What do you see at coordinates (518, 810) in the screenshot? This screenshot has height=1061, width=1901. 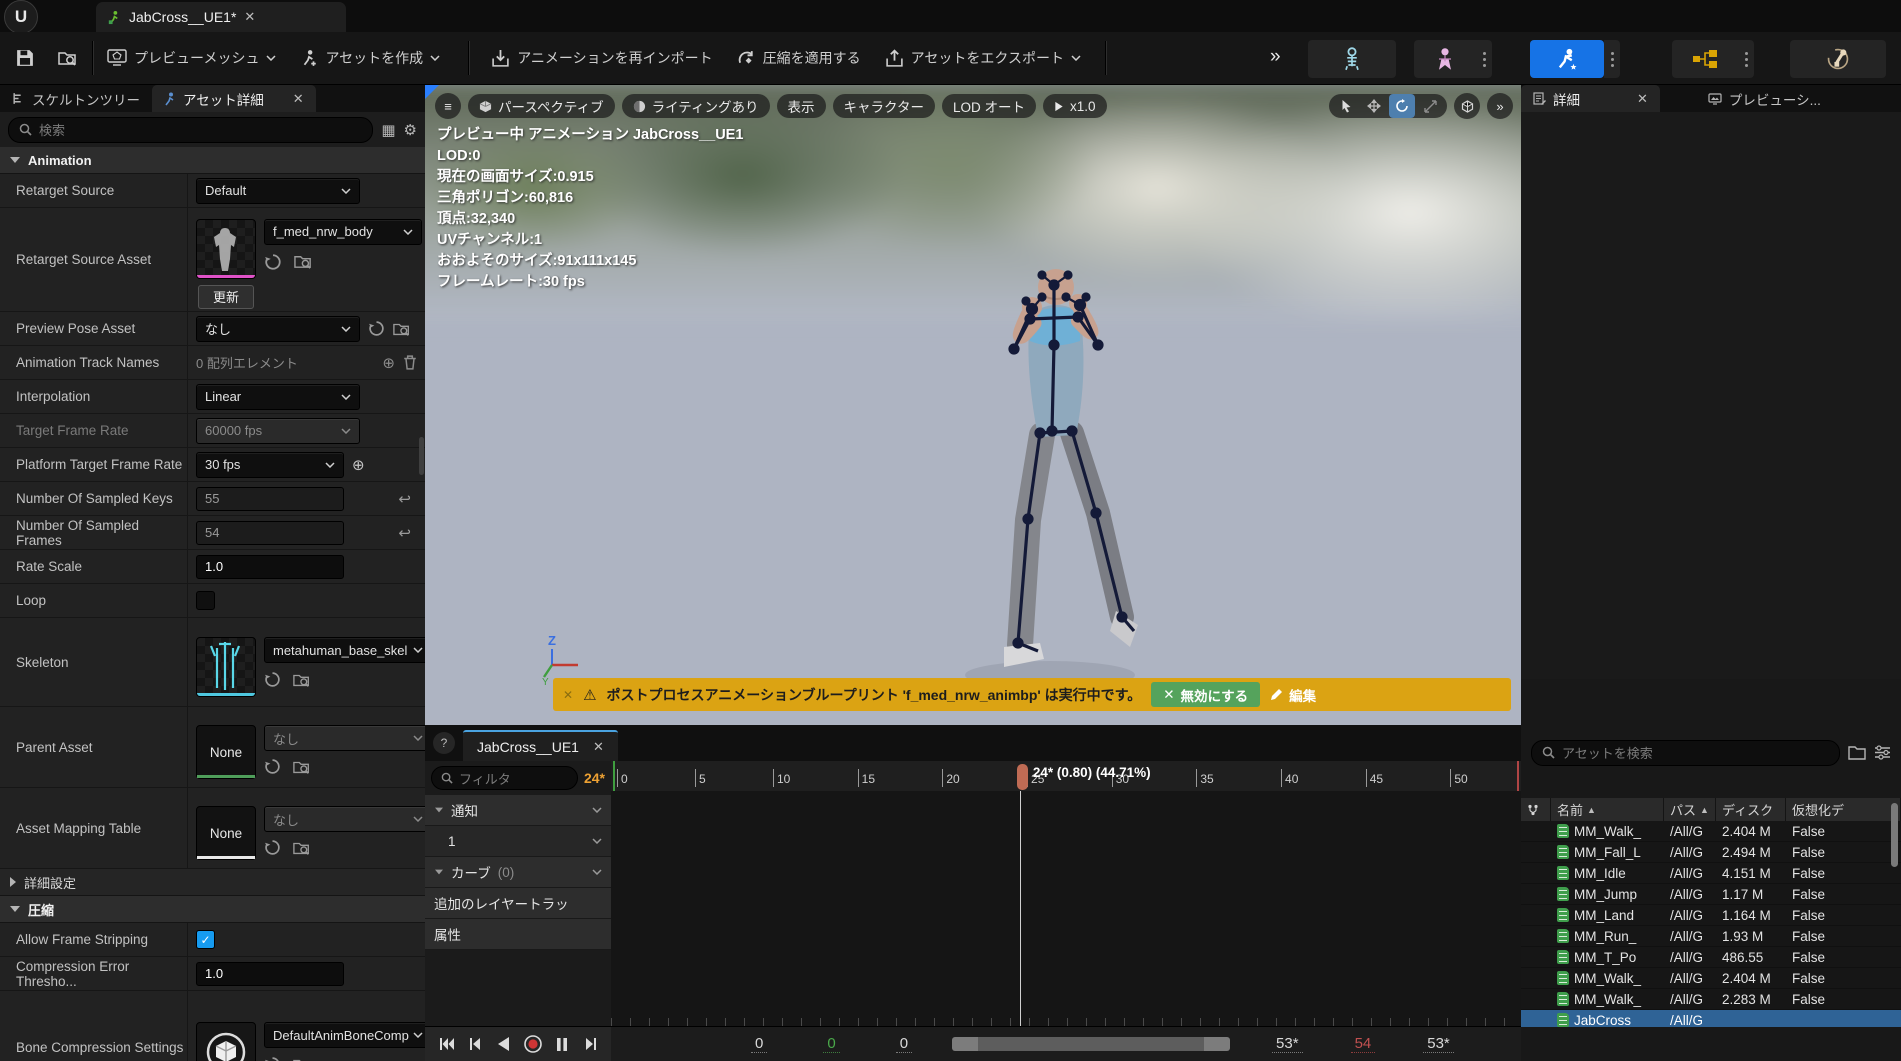 I see `track-notifies: 通知` at bounding box center [518, 810].